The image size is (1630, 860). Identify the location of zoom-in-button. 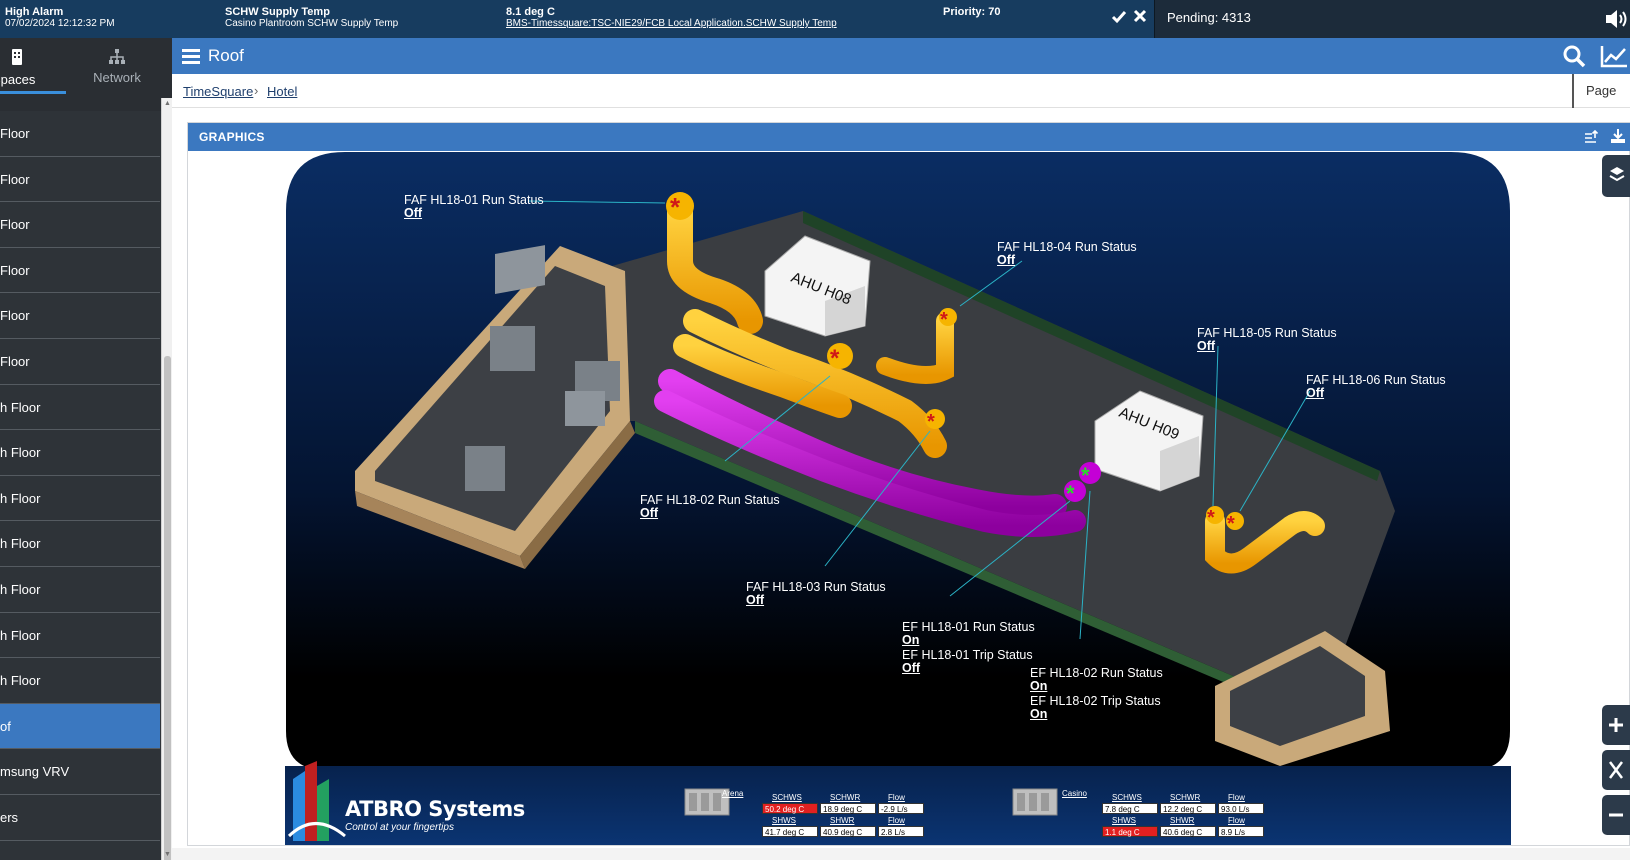
(1616, 725).